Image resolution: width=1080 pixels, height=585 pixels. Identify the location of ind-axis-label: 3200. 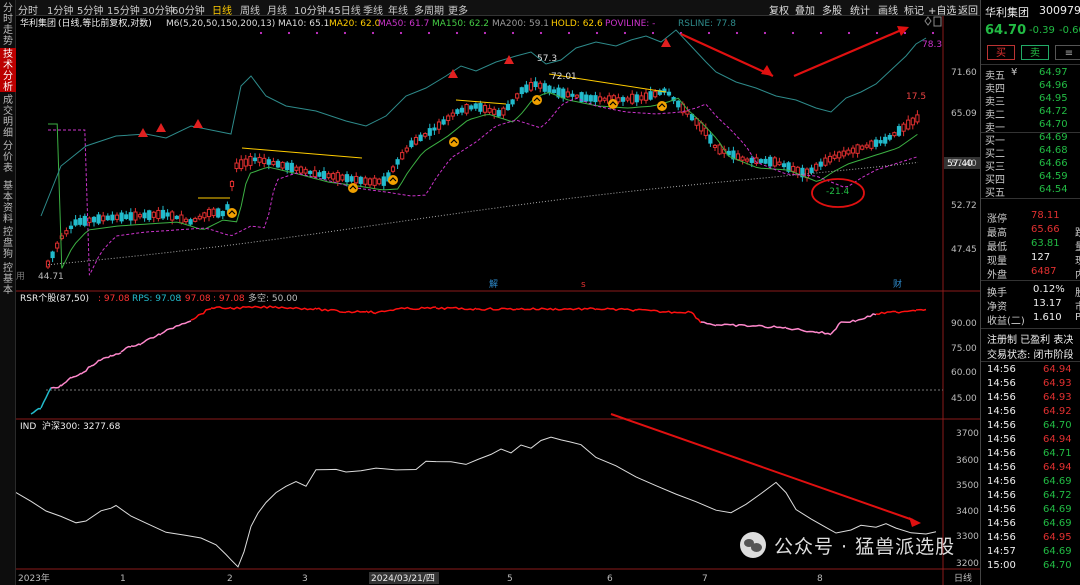
(967, 564).